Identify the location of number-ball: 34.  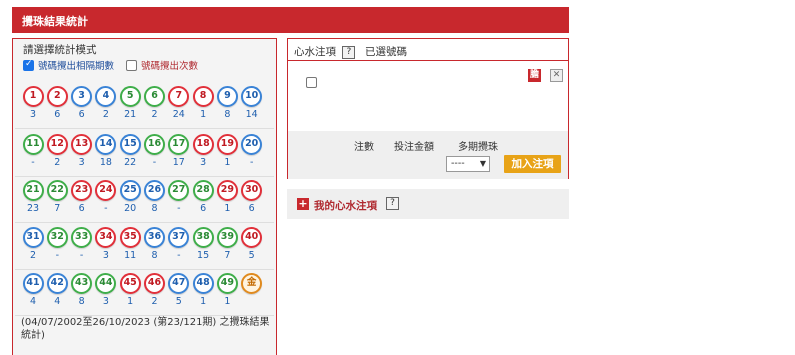
(106, 237).